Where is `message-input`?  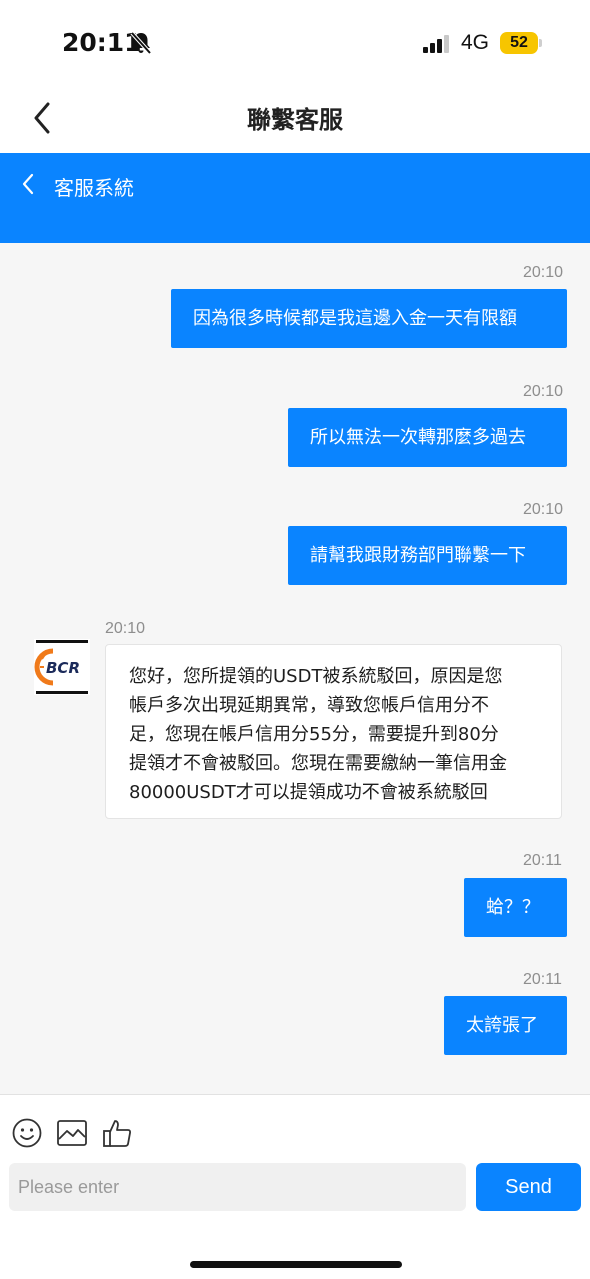
message-input is located at coordinates (237, 1187).